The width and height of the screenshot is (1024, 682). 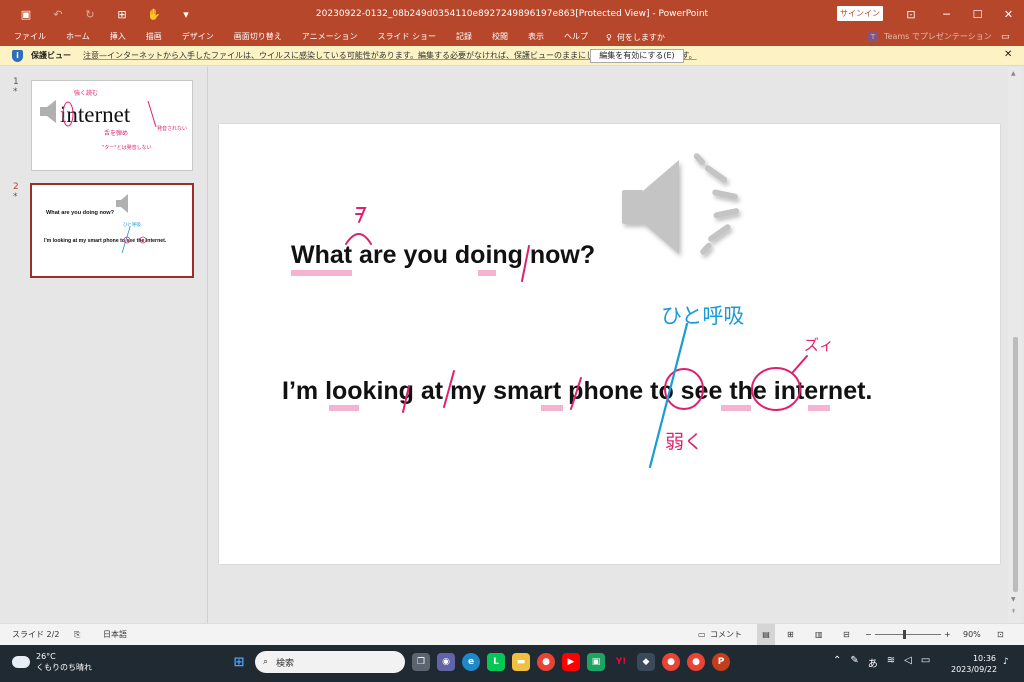 I want to click on app-icon: ◆, so click(x=646, y=662).